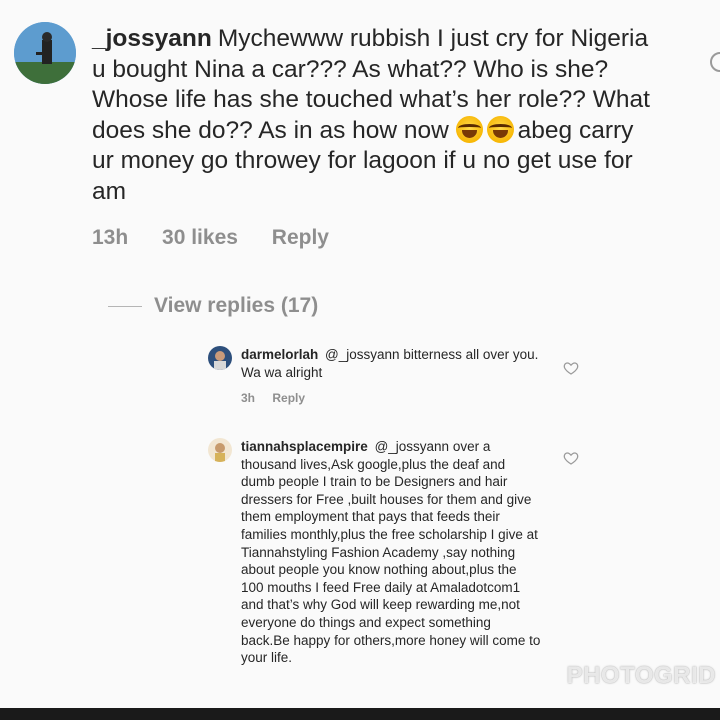 The width and height of the screenshot is (720, 720). Describe the element at coordinates (110, 237) in the screenshot. I see `comment-time: 13h` at that location.